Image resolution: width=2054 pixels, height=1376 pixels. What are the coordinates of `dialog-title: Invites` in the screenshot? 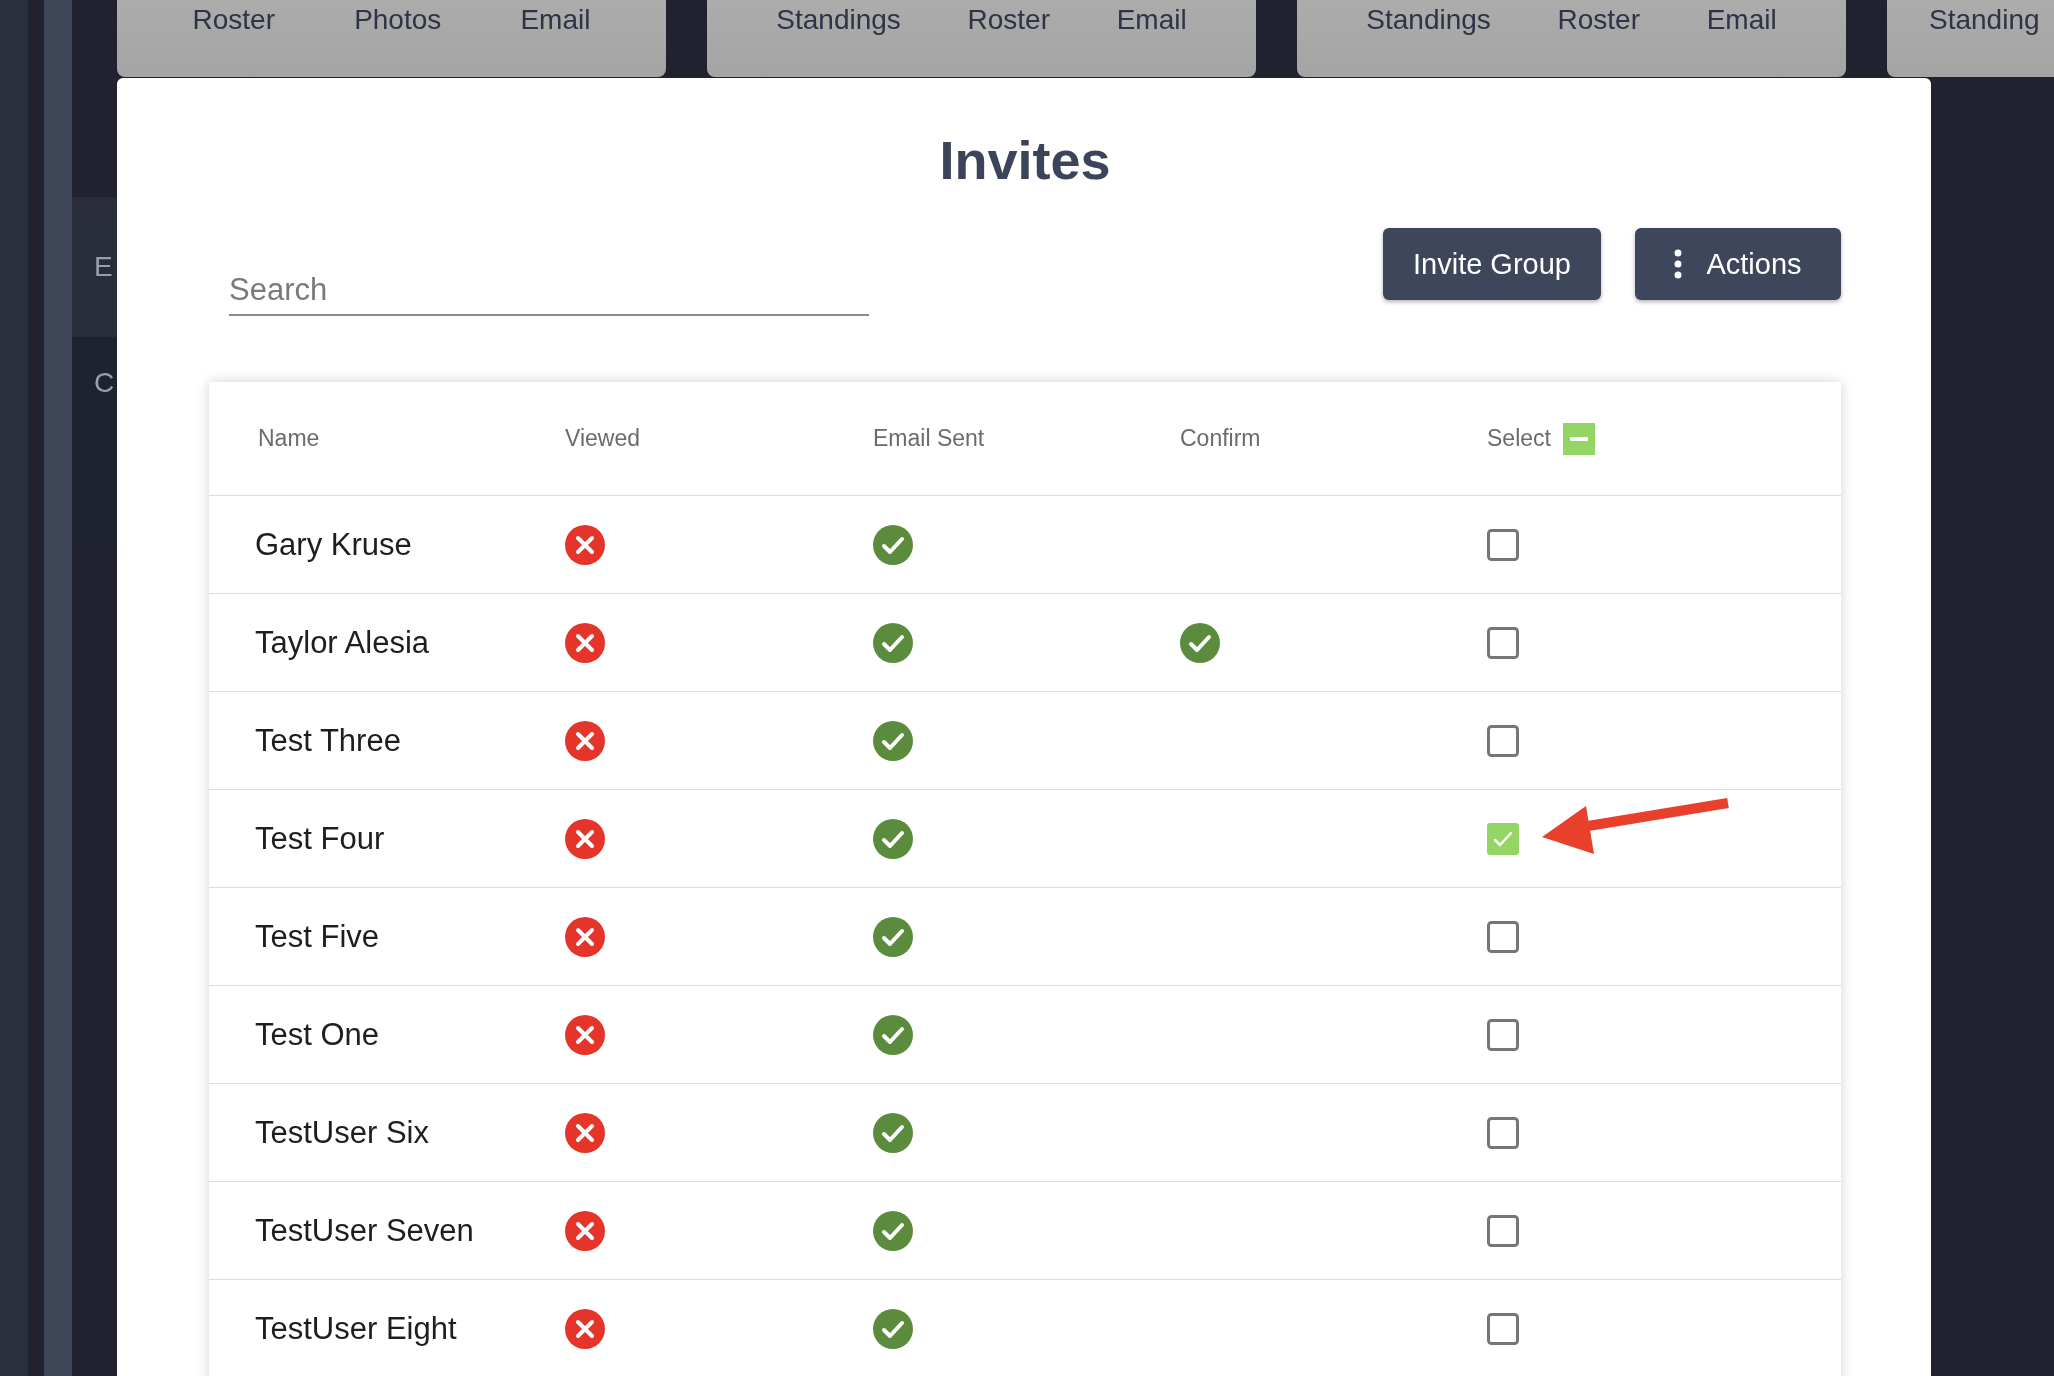 It's located at (1025, 160).